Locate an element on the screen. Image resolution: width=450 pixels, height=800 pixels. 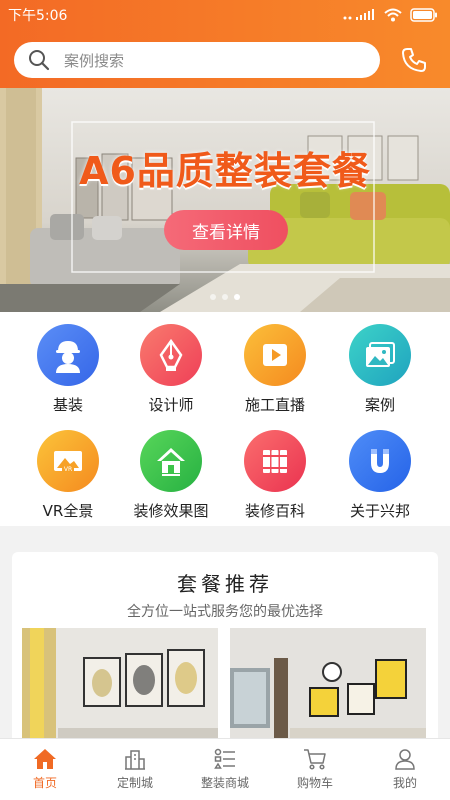
bottom-tab-bar: 首页 定制城 整装商城 购物车 我的 is located at coordinates (225, 769).